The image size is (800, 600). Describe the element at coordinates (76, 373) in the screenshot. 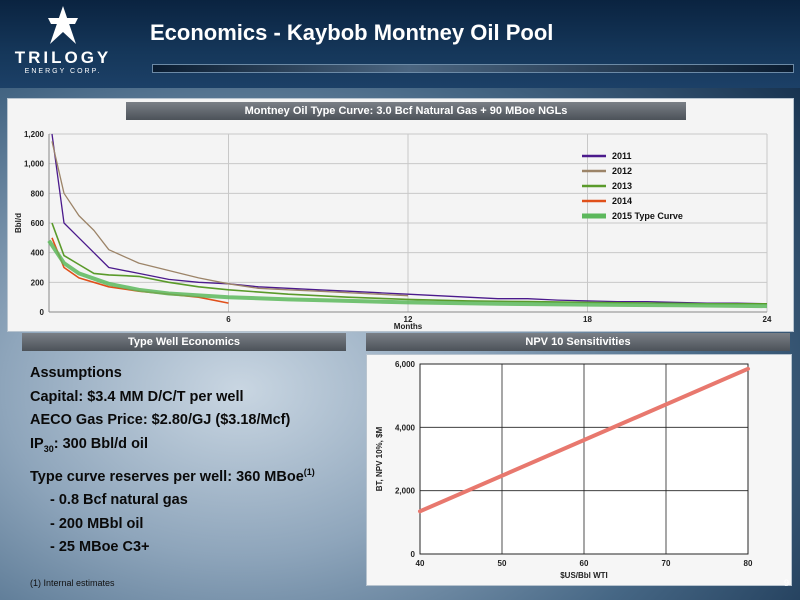

I see `assumptions-heading: Assumptions` at that location.